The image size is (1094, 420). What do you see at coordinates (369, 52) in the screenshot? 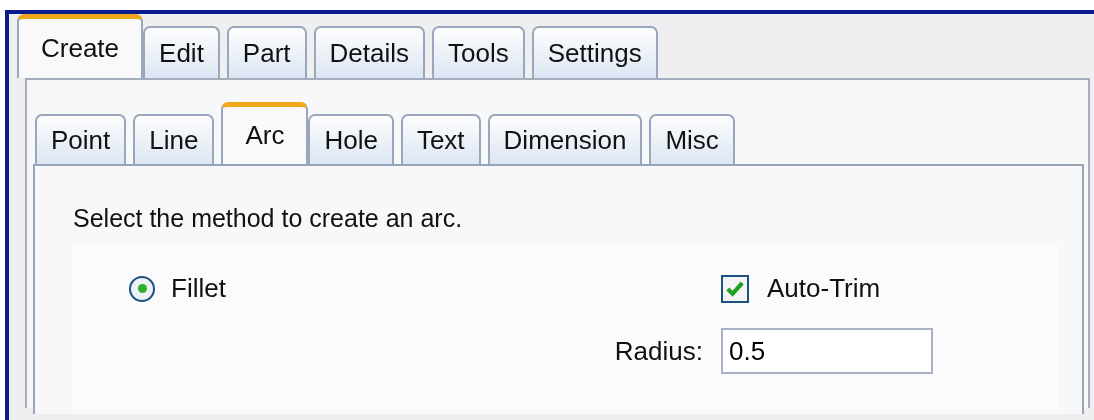
I see `tab: Details` at bounding box center [369, 52].